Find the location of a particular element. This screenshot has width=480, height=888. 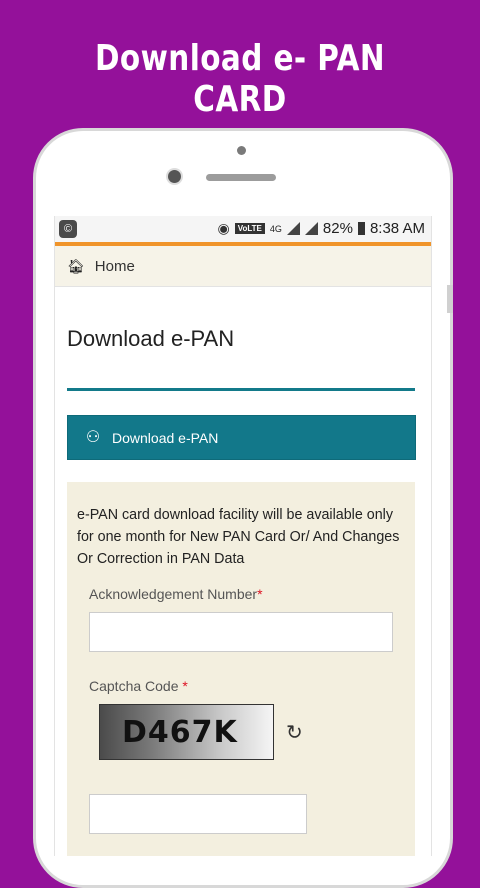

volte-icon: VoLTE is located at coordinates (249, 228).